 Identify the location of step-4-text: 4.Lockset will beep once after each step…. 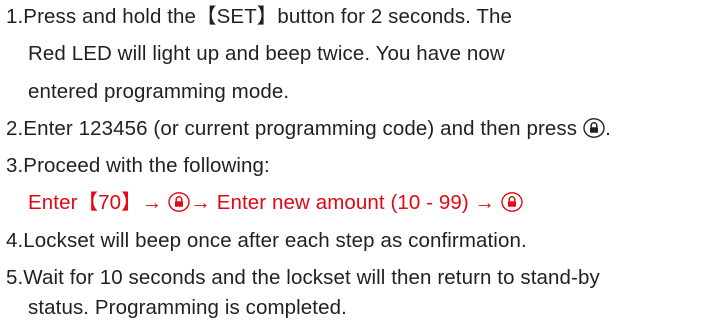
(266, 240).